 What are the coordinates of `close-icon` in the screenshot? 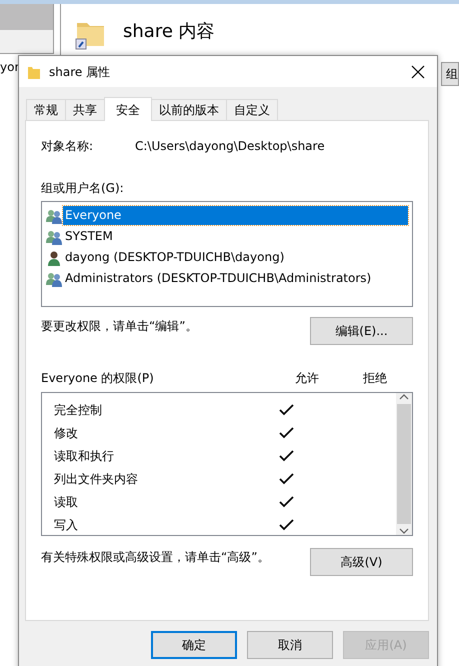 It's located at (418, 71).